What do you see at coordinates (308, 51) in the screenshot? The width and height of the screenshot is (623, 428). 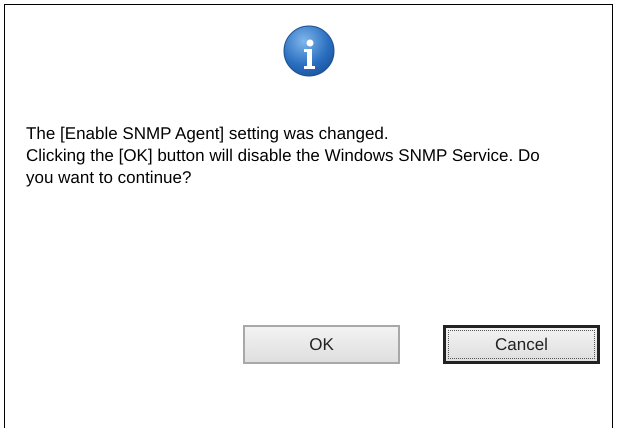 I see `info-icon` at bounding box center [308, 51].